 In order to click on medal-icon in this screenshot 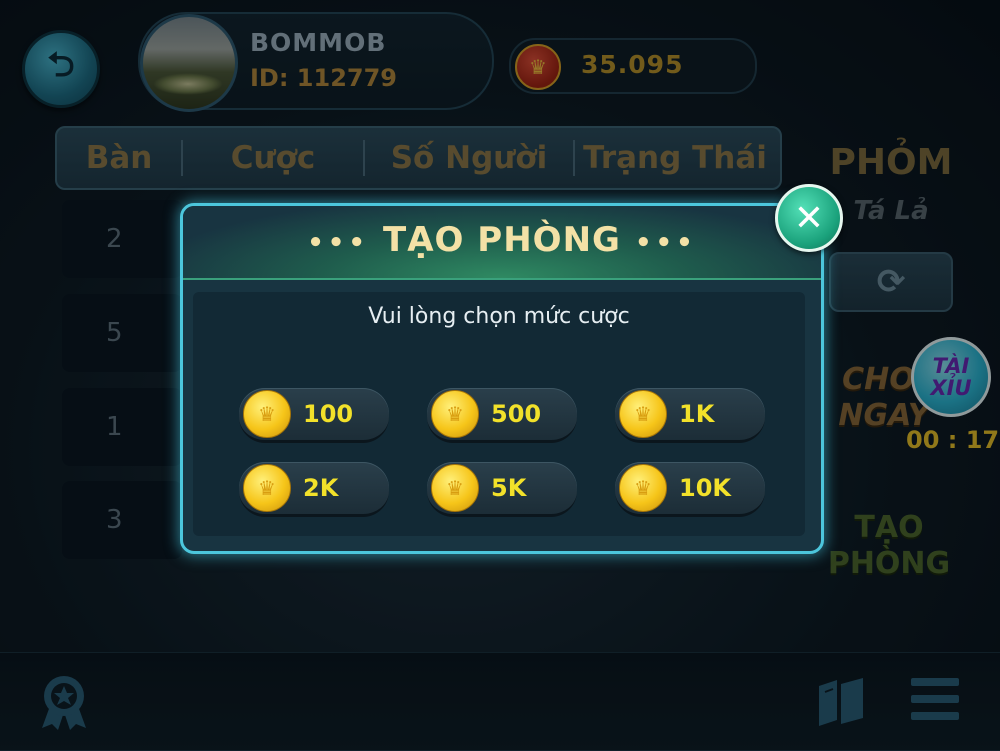, I will do `click(64, 702)`.